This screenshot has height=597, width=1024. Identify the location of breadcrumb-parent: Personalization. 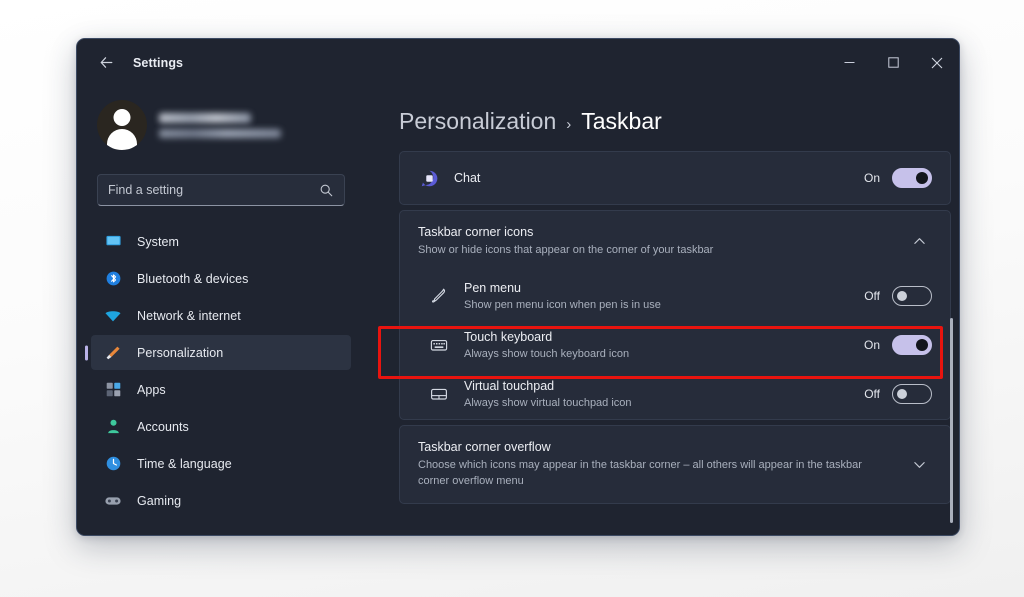
(477, 121).